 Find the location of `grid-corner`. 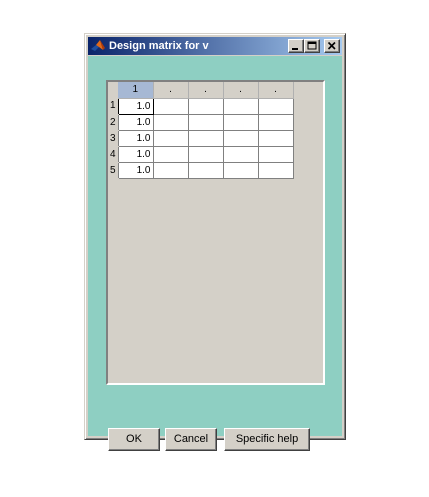

grid-corner is located at coordinates (113, 90).